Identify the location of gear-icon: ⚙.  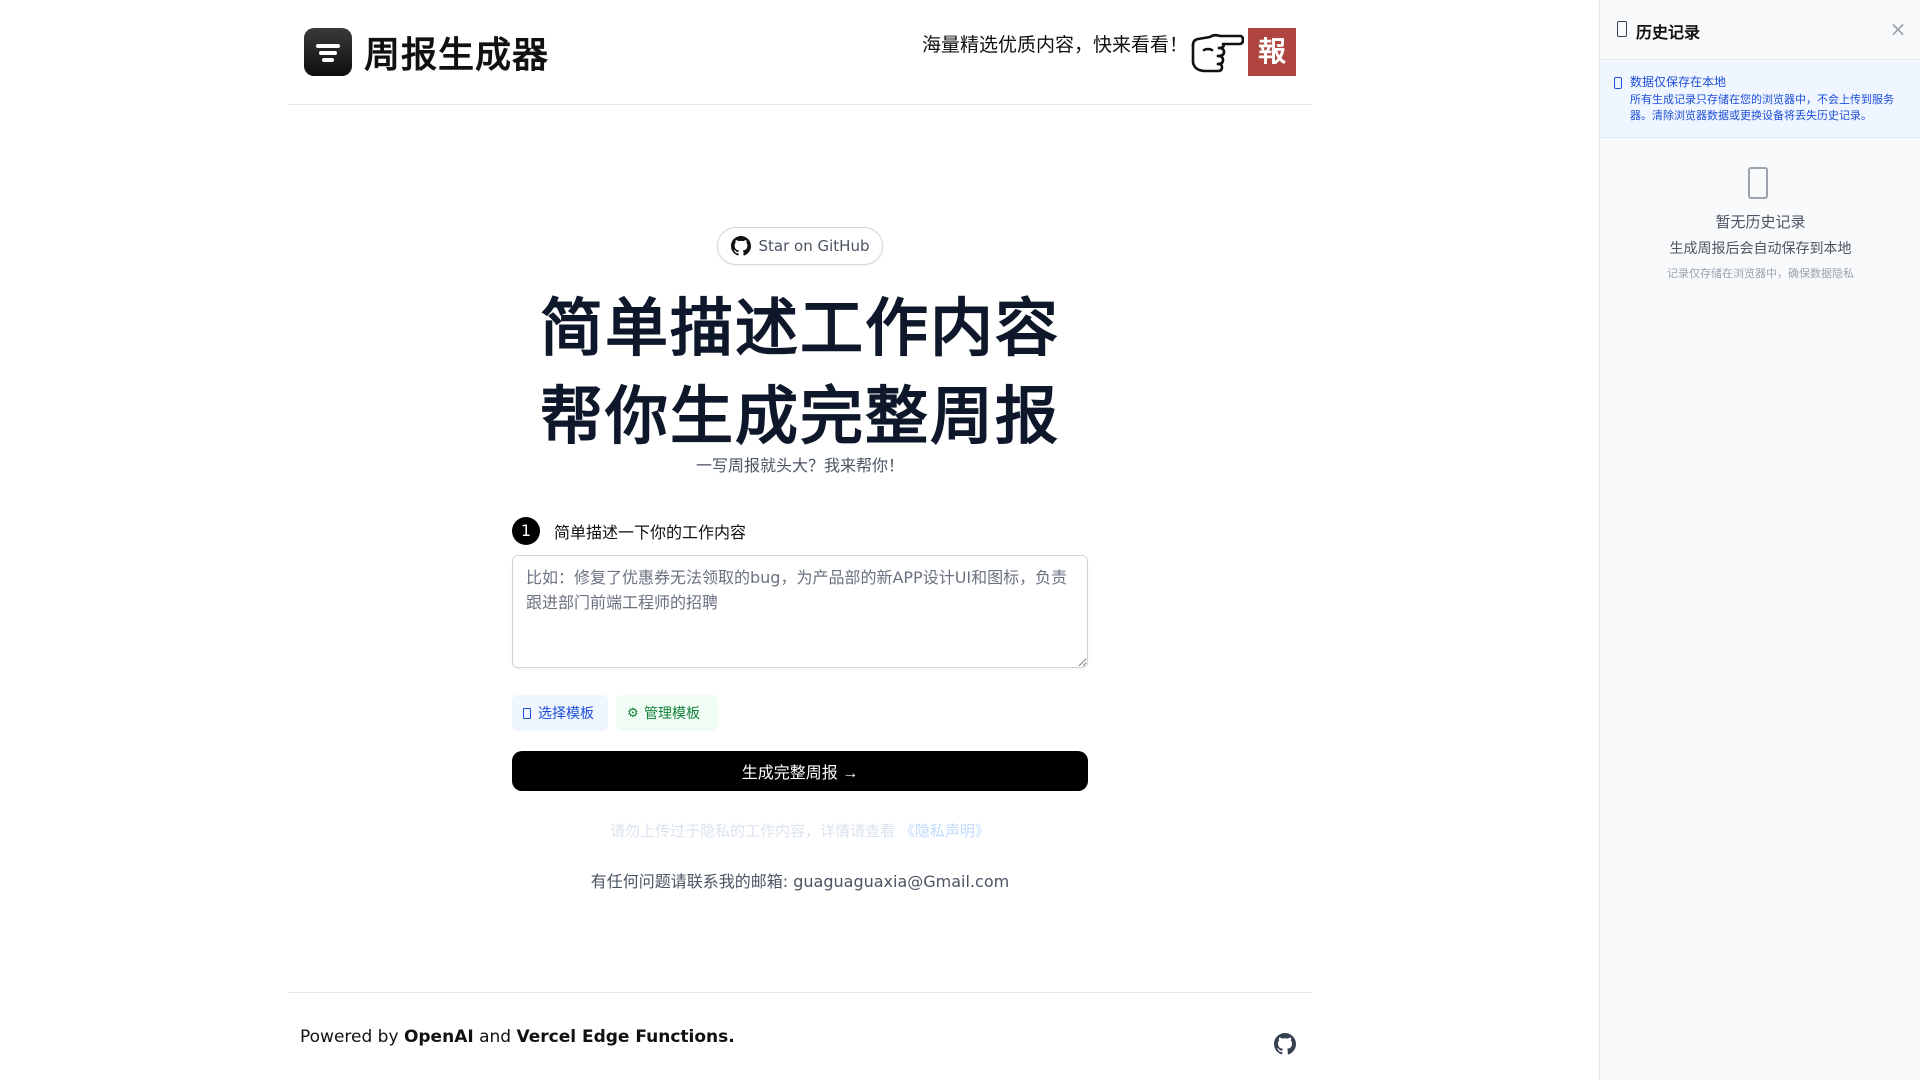
(633, 713).